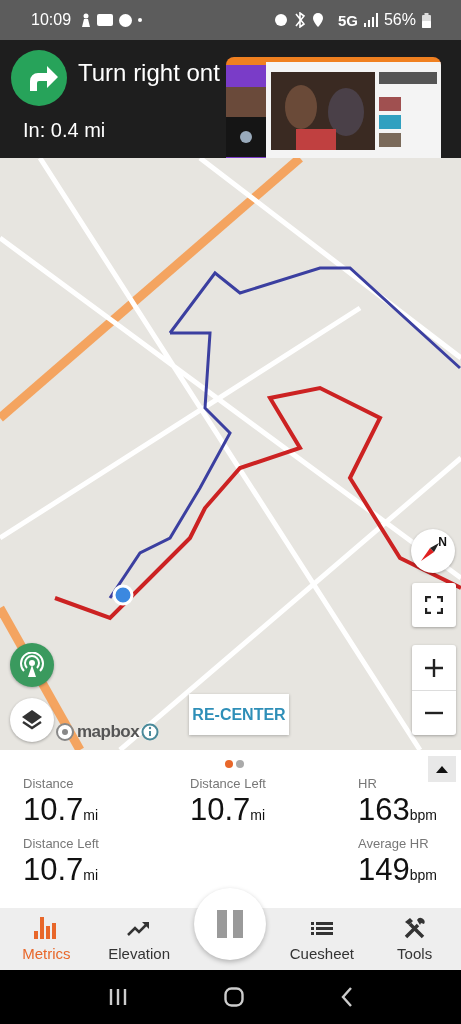  Describe the element at coordinates (234, 997) in the screenshot. I see `home-icon` at that location.